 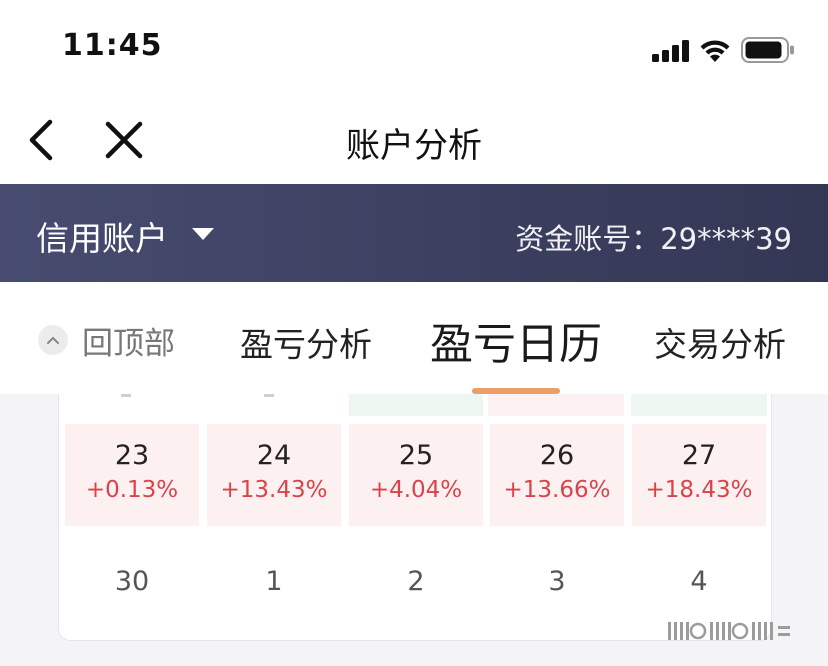 I want to click on day-profit-pct: +0.13%, so click(x=132, y=490).